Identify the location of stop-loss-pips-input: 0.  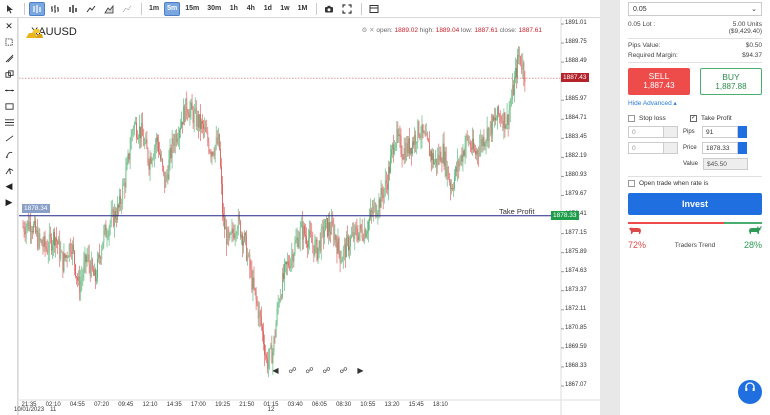
(646, 132).